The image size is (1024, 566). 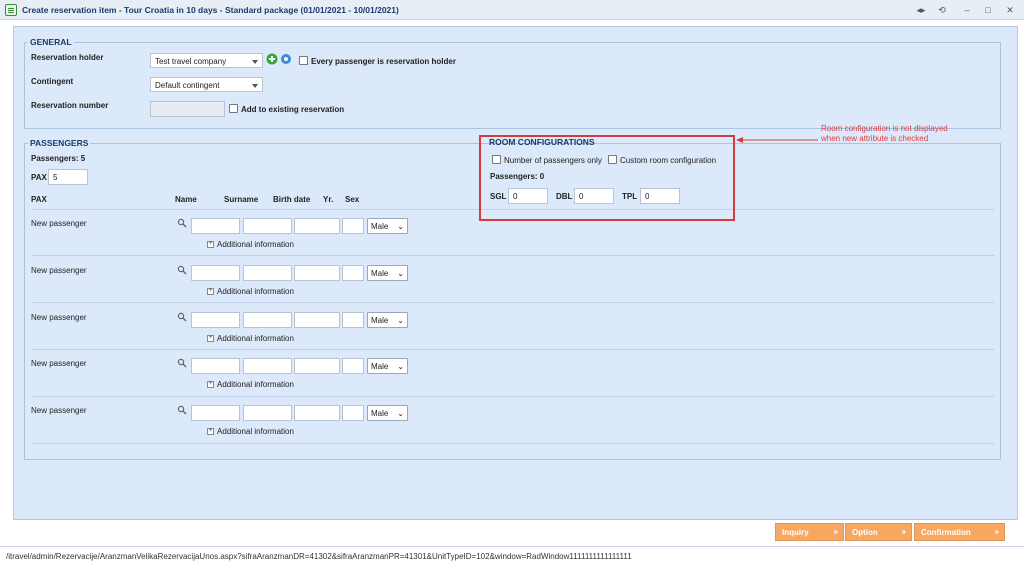 I want to click on form-icon, so click(x=11, y=10).